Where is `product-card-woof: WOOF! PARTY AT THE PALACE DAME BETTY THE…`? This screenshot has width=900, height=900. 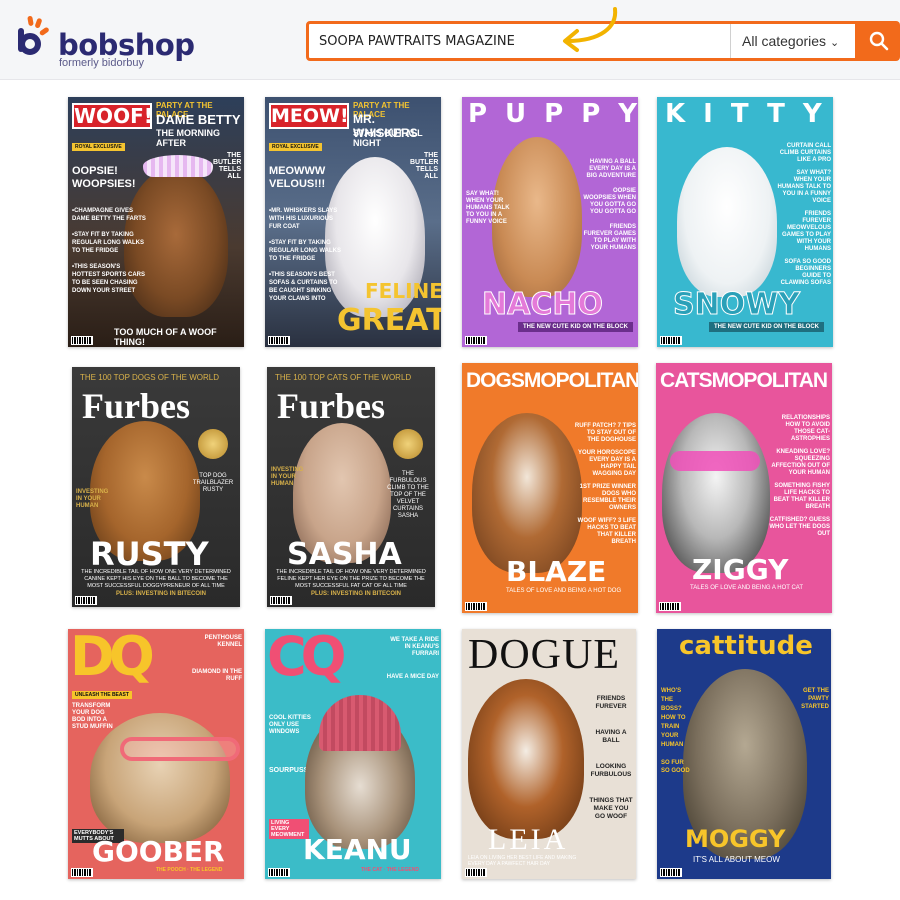
product-card-woof: WOOF! PARTY AT THE PALACE DAME BETTY THE… is located at coordinates (156, 222).